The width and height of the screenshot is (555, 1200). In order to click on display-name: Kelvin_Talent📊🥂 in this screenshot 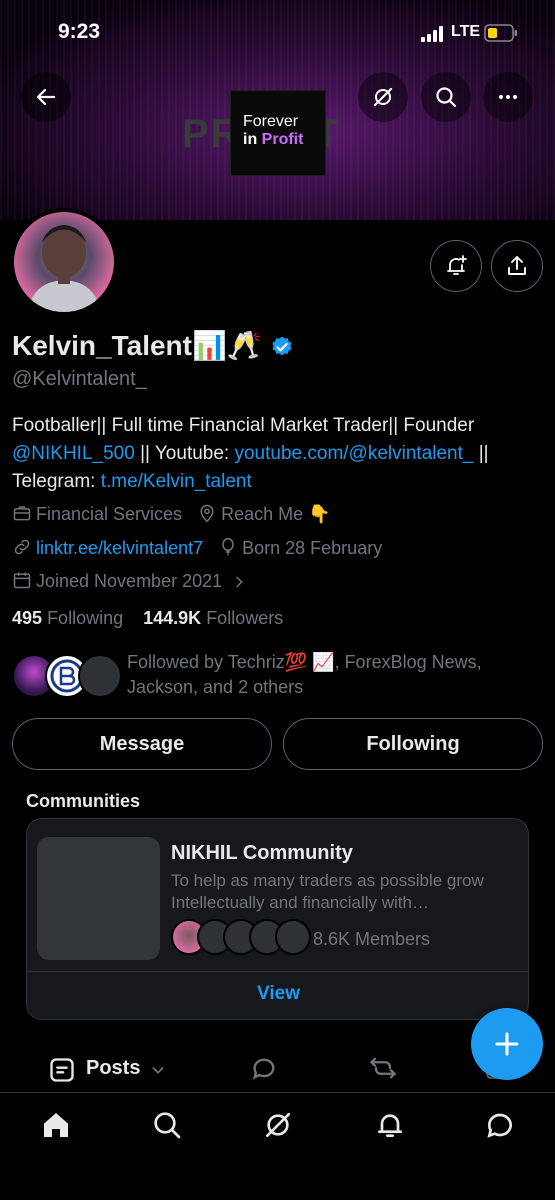, I will do `click(137, 345)`.